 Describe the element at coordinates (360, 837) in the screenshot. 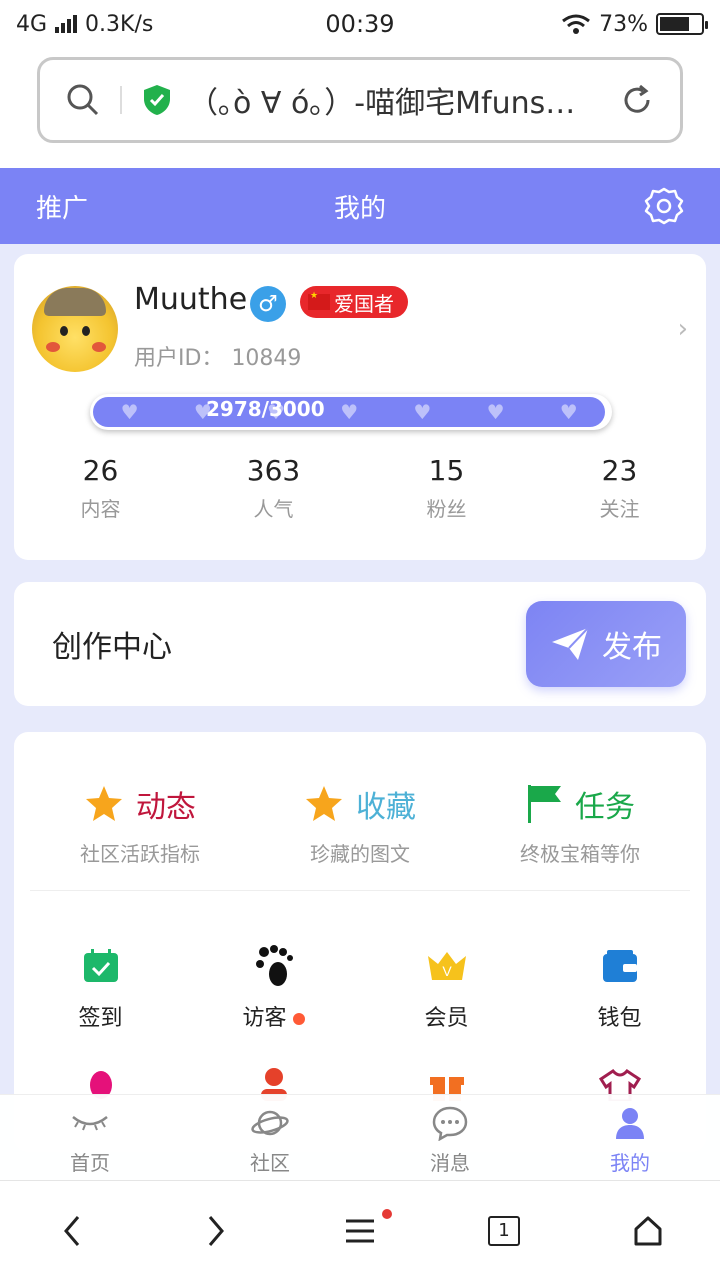

I see `feature-favorites: 收藏 珍藏的图文` at that location.